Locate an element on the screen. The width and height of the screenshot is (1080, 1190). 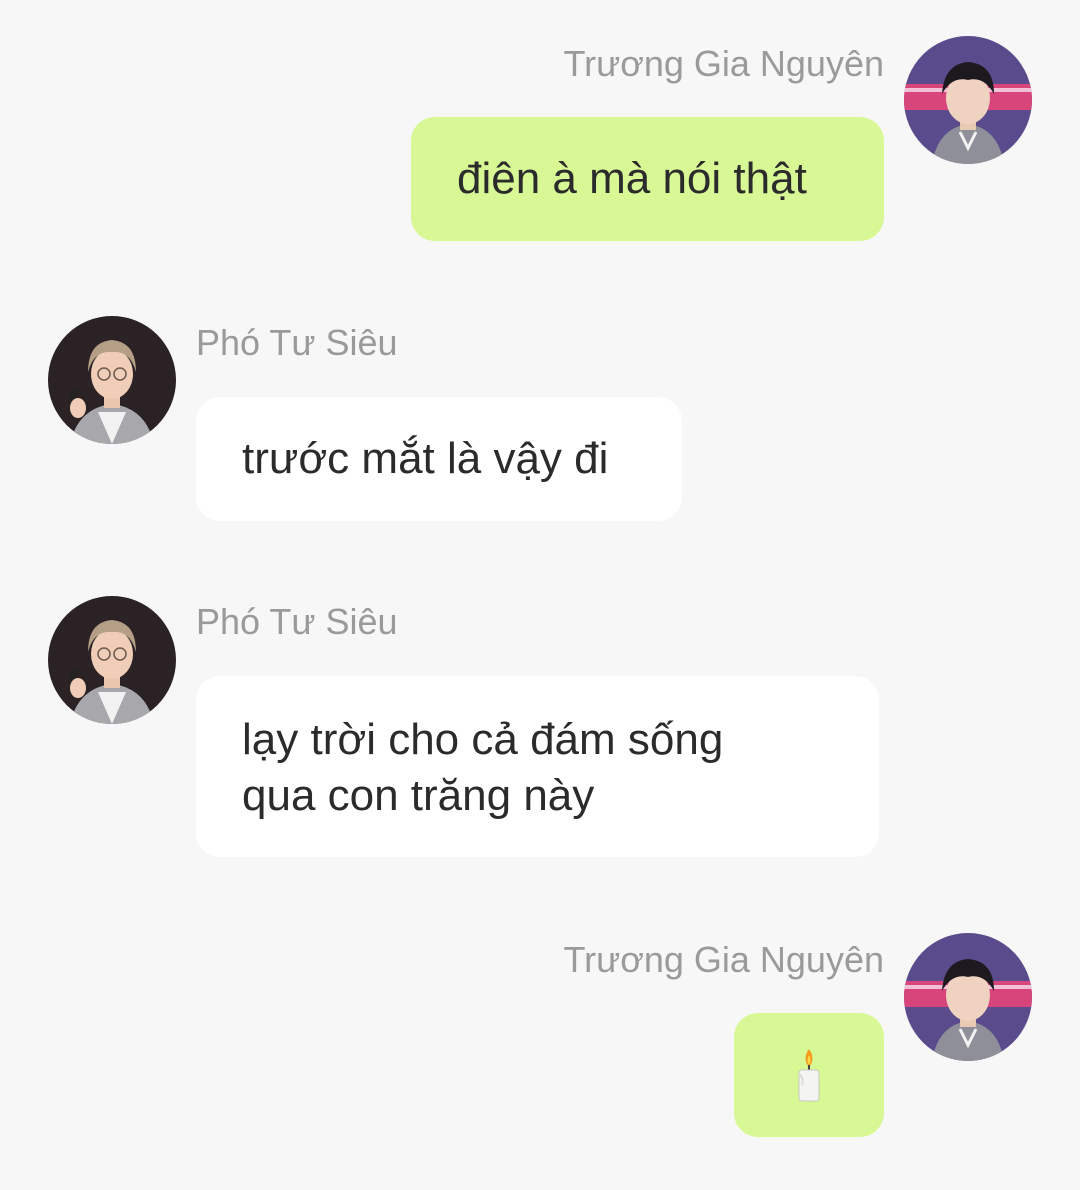
message-bubble: trước mắt là vậy đi is located at coordinates (439, 459).